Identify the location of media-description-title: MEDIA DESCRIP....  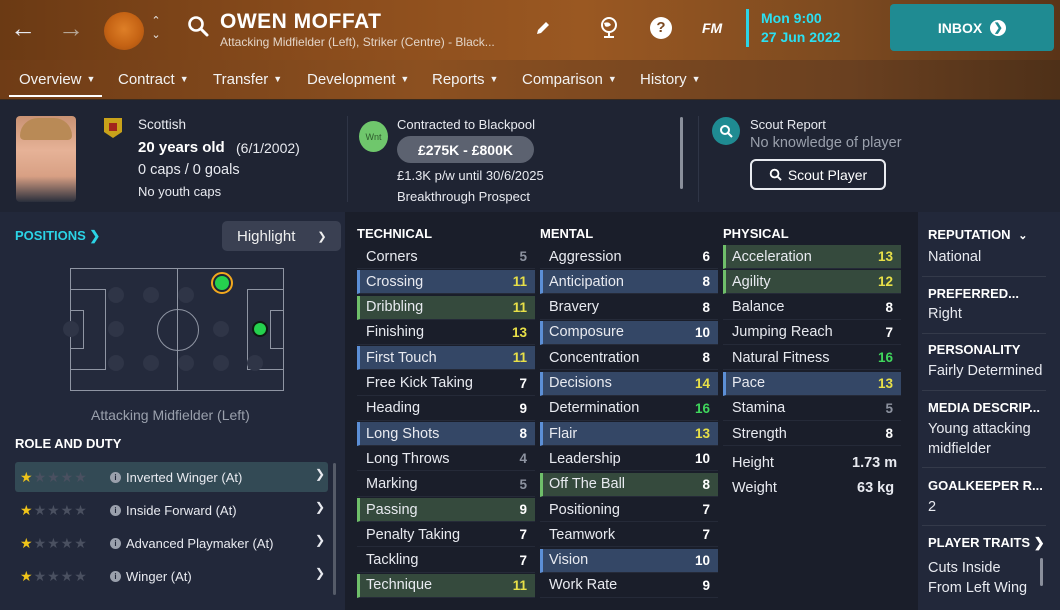
(984, 407).